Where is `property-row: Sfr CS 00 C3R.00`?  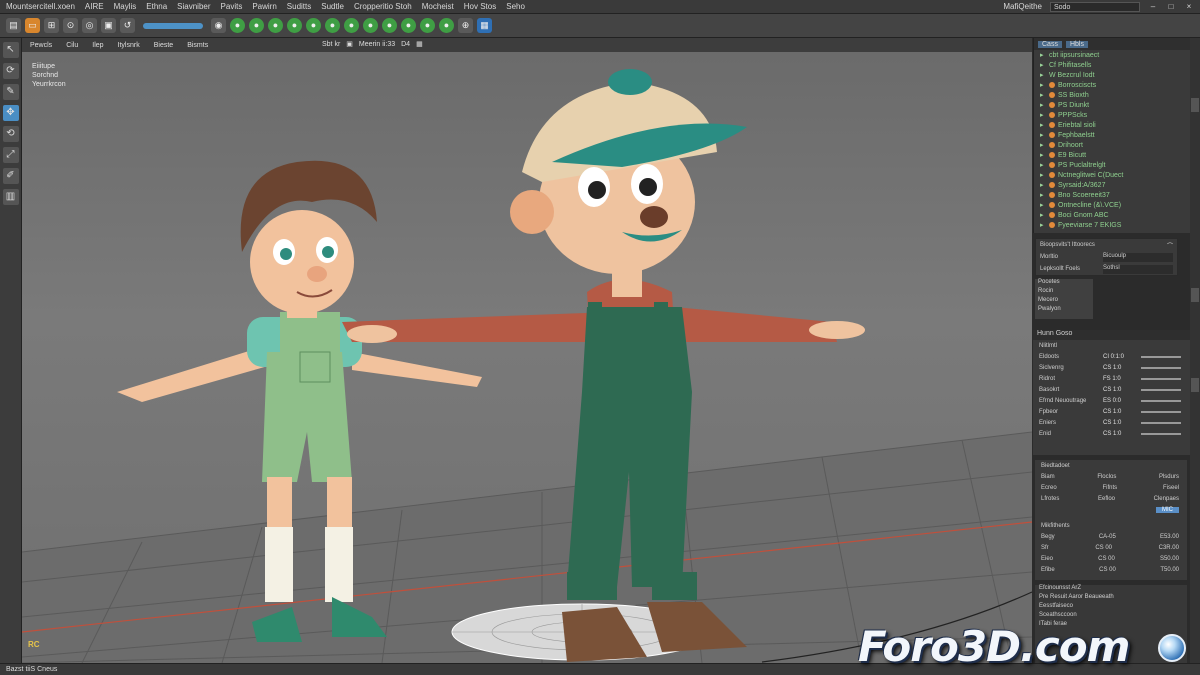
property-row: Sfr CS 00 C3R.00 is located at coordinates (1111, 547).